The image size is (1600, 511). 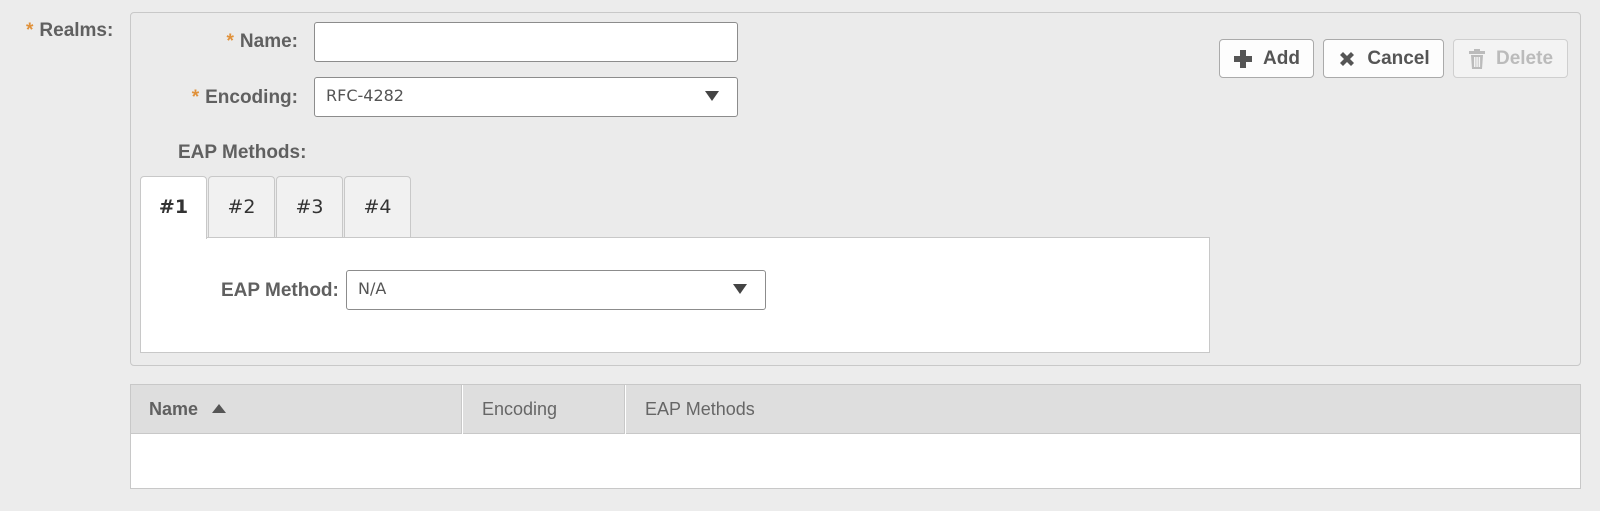 I want to click on x-icon, so click(x=1347, y=58).